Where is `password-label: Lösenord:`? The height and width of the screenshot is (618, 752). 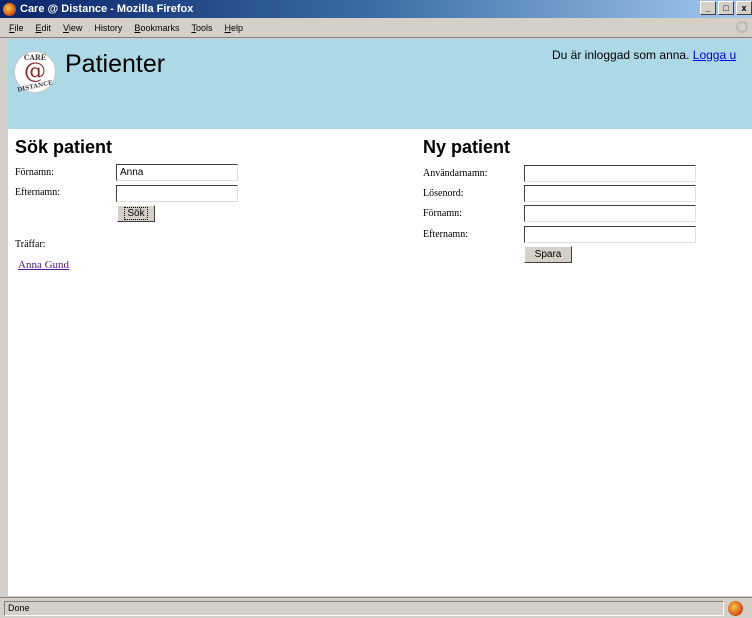 password-label: Lösenord: is located at coordinates (443, 193).